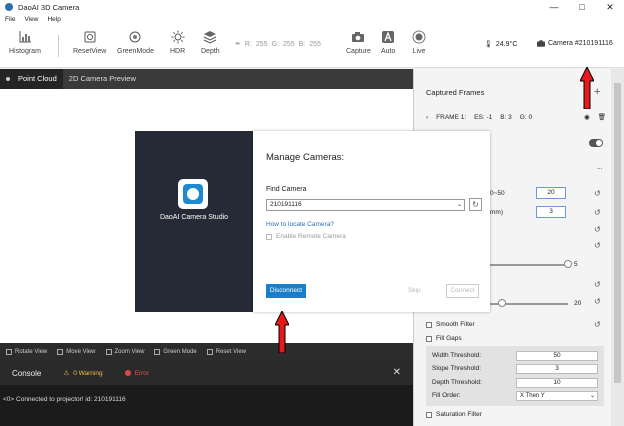  I want to click on how-to-locate-link: How to locate Camera?, so click(300, 224).